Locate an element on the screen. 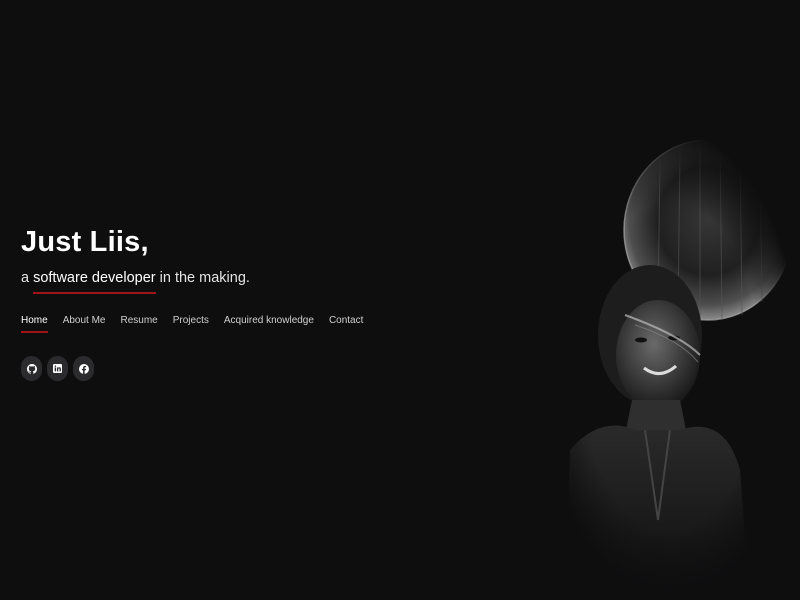 This screenshot has width=800, height=600. facebook-button is located at coordinates (83, 368).